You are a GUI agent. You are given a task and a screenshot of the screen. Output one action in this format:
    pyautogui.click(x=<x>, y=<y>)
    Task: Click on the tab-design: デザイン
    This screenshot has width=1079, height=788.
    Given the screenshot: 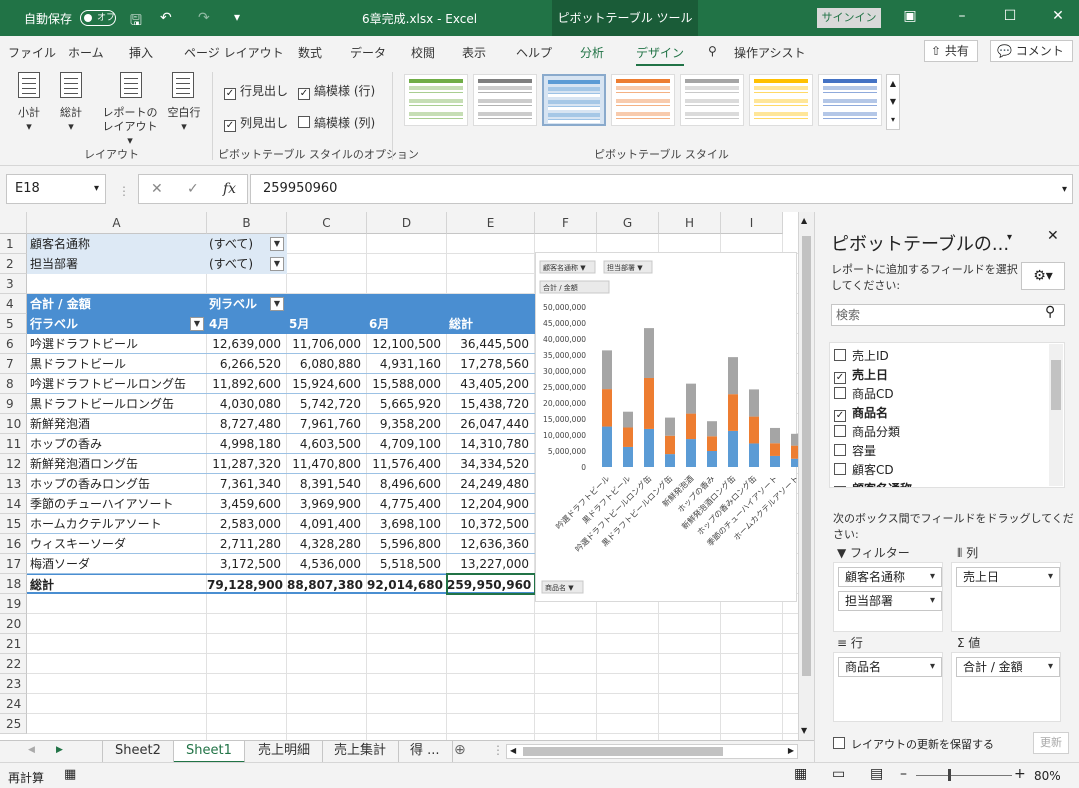 What is the action you would take?
    pyautogui.click(x=660, y=55)
    